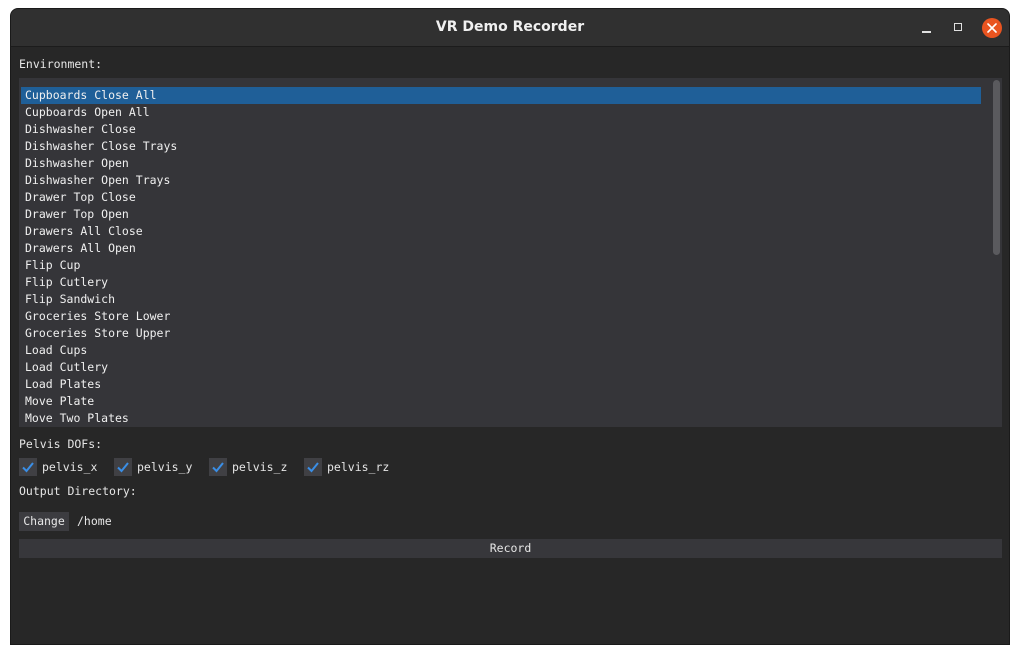 The image size is (1020, 655). Describe the element at coordinates (501, 367) in the screenshot. I see `list-item: Load Cutlery` at that location.